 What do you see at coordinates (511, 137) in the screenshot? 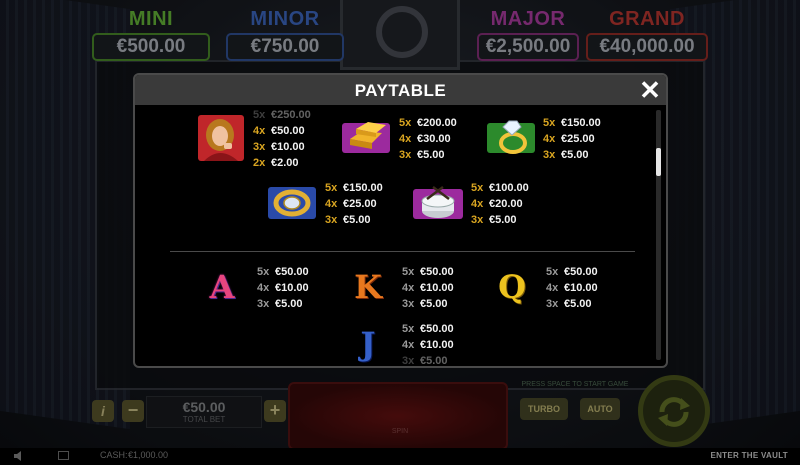
I see `diamond-ring-icon` at bounding box center [511, 137].